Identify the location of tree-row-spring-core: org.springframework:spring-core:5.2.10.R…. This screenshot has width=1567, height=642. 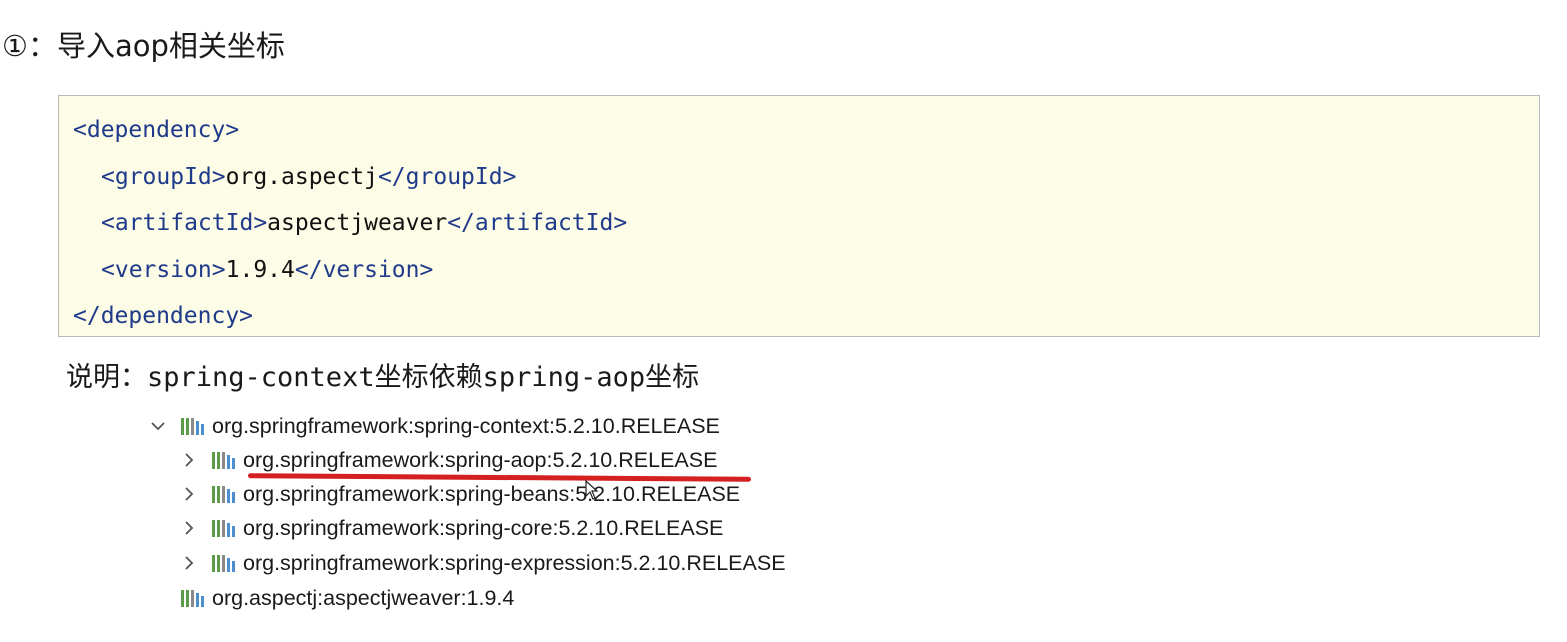
(451, 528).